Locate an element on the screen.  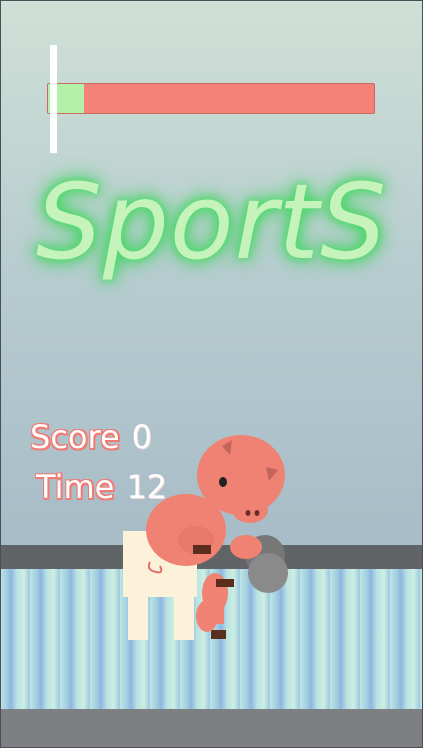
game-scene is located at coordinates (205, 537).